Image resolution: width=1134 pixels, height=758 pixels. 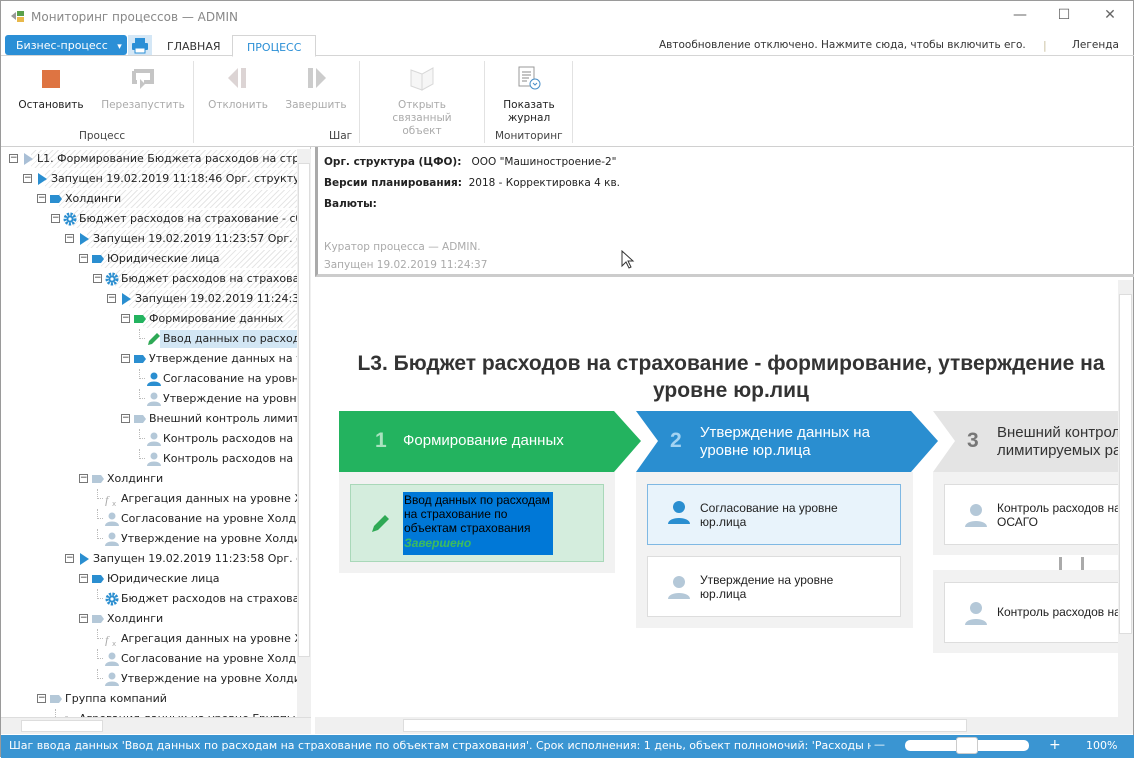 I want to click on zoom-slider, so click(x=967, y=745).